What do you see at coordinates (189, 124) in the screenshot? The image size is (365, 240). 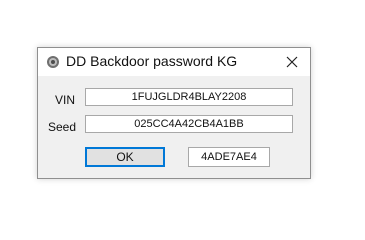 I see `seed-field` at bounding box center [189, 124].